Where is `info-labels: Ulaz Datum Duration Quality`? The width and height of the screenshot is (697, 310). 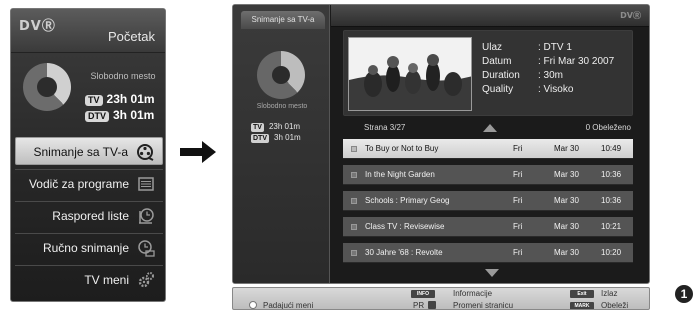 info-labels: Ulaz Datum Duration Quality is located at coordinates (501, 69).